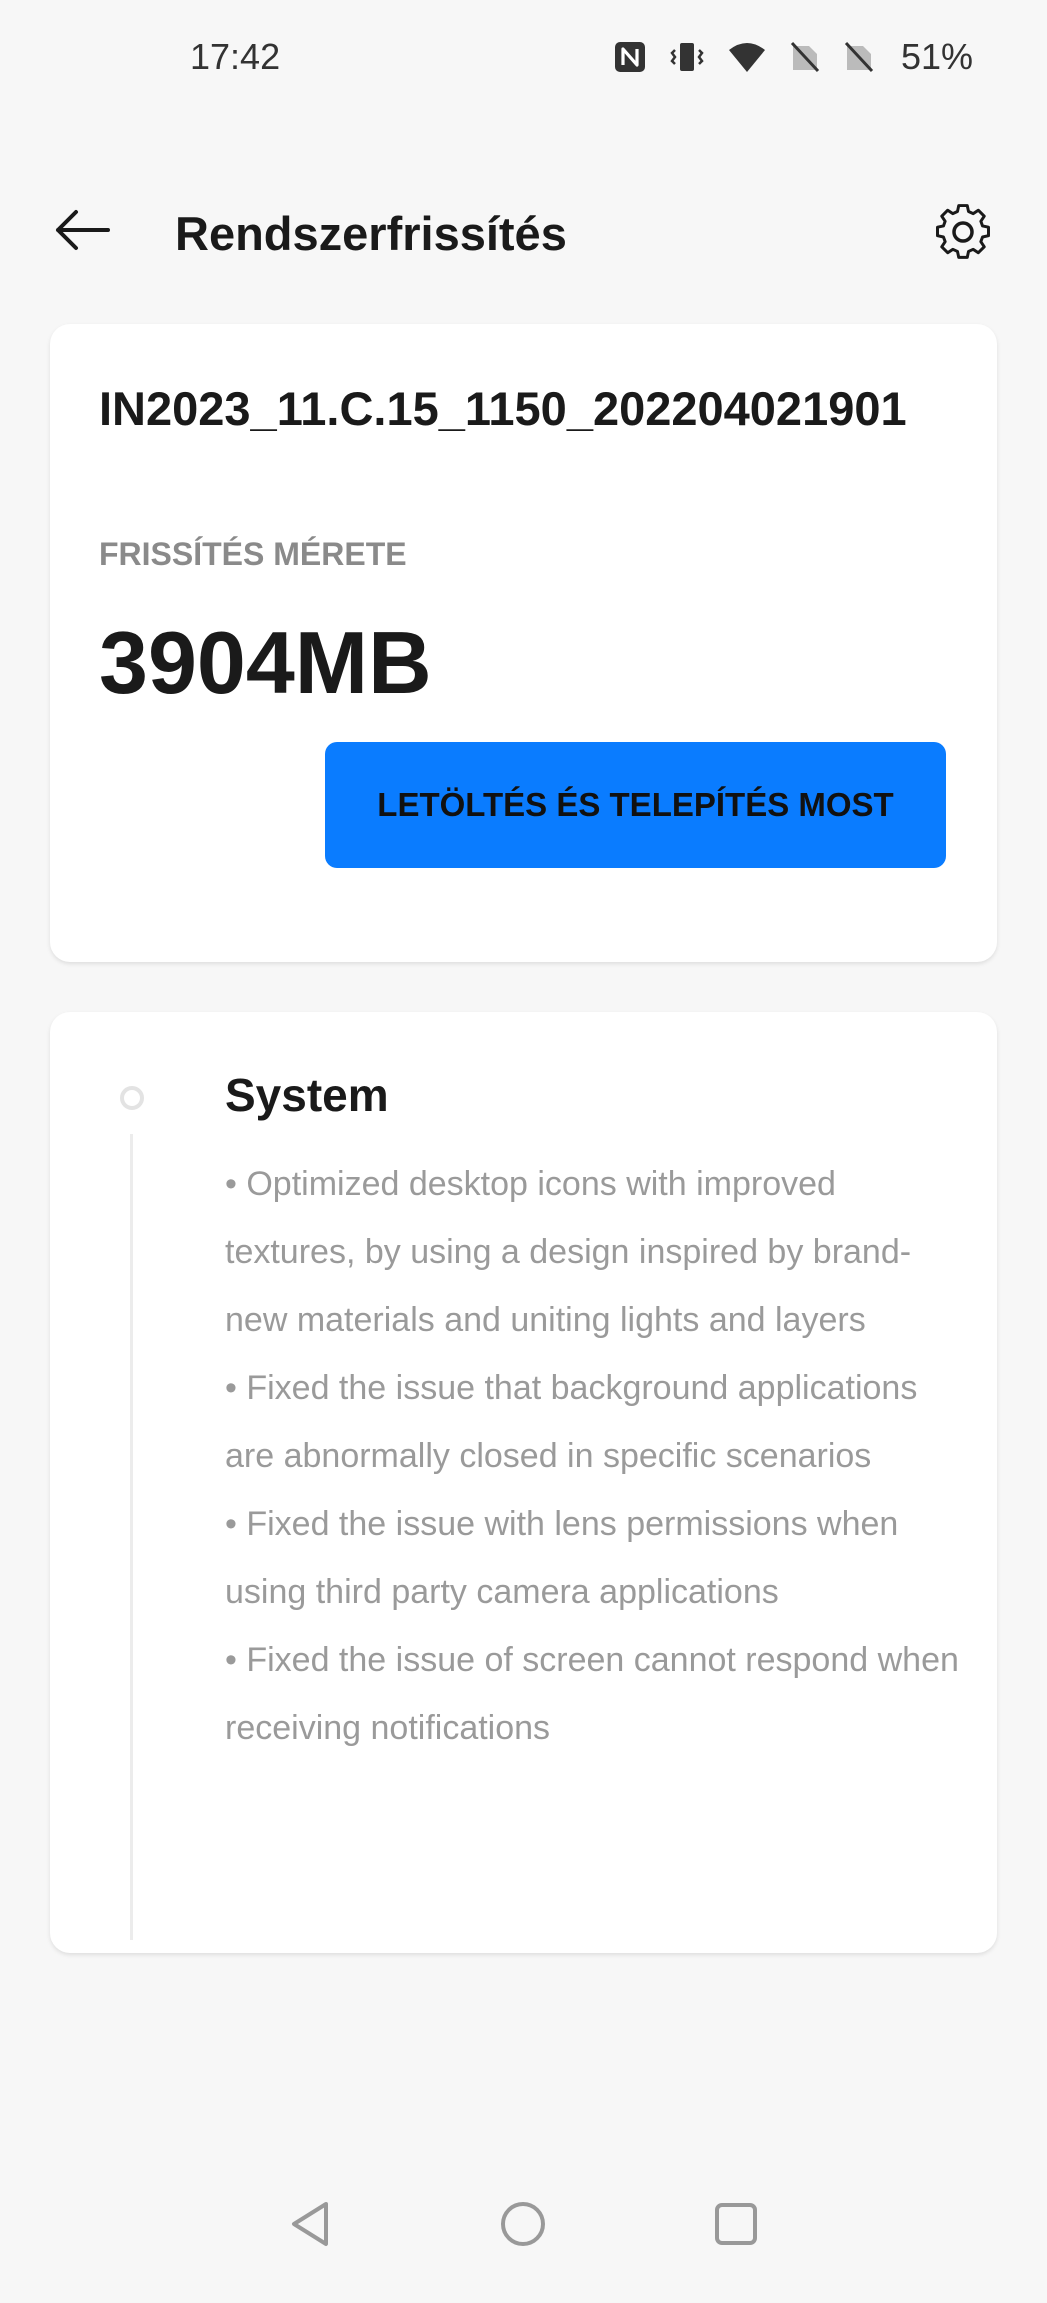  I want to click on settings-button, so click(963, 232).